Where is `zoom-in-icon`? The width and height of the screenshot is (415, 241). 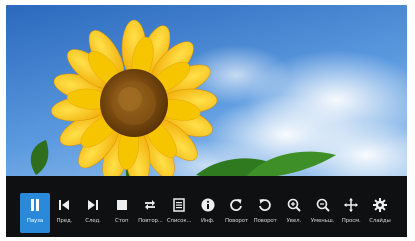
zoom-in-icon is located at coordinates (294, 205).